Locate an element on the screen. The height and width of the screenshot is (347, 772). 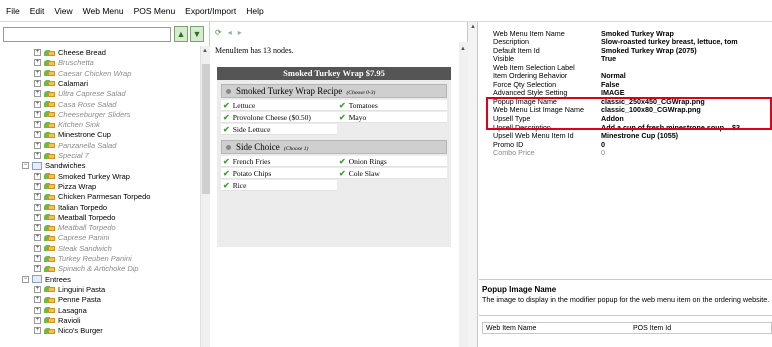
tree-item: + Chicken Parmesan Torpedo is located at coordinates (92, 196).